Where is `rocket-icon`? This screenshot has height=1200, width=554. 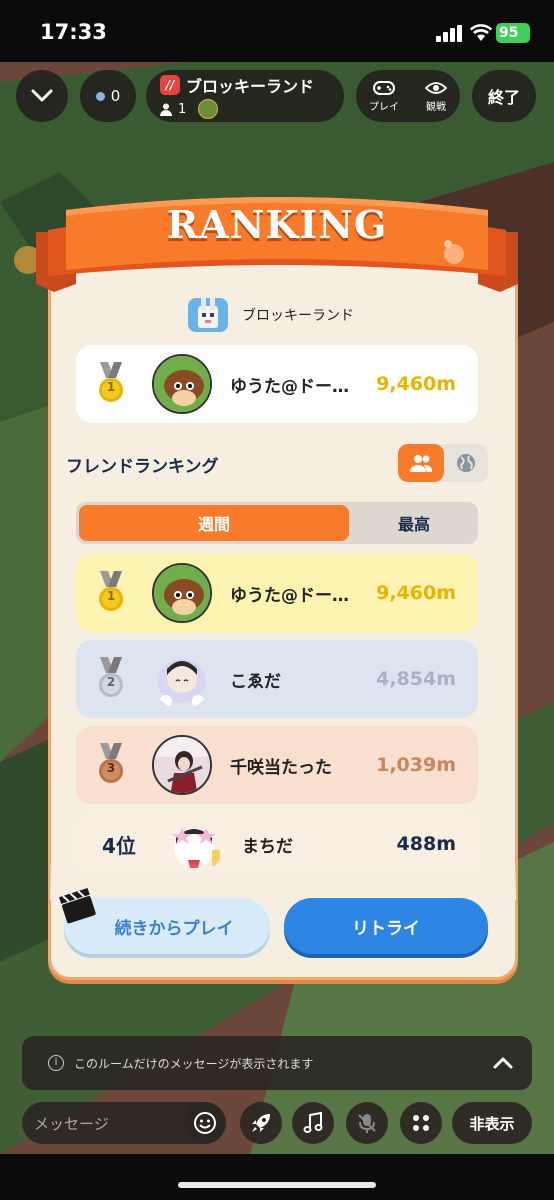 rocket-icon is located at coordinates (261, 1123).